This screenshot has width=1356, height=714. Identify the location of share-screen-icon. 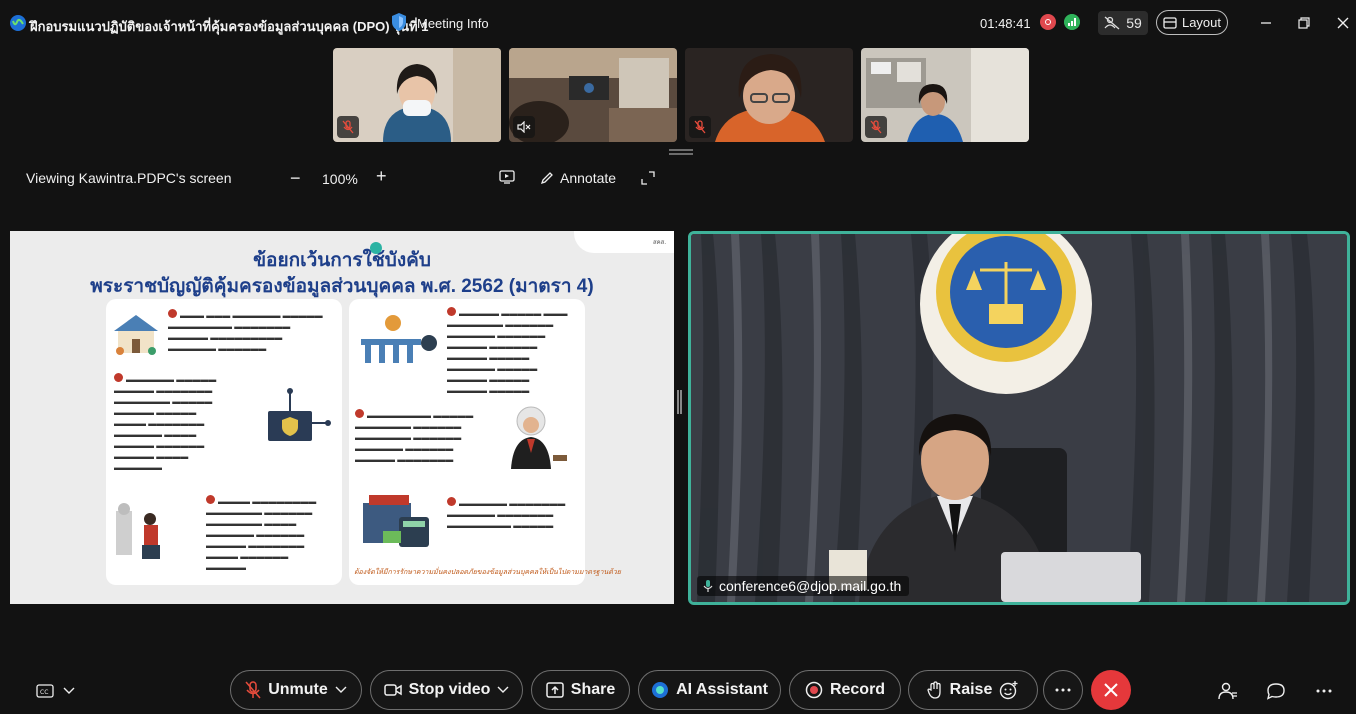
(555, 690).